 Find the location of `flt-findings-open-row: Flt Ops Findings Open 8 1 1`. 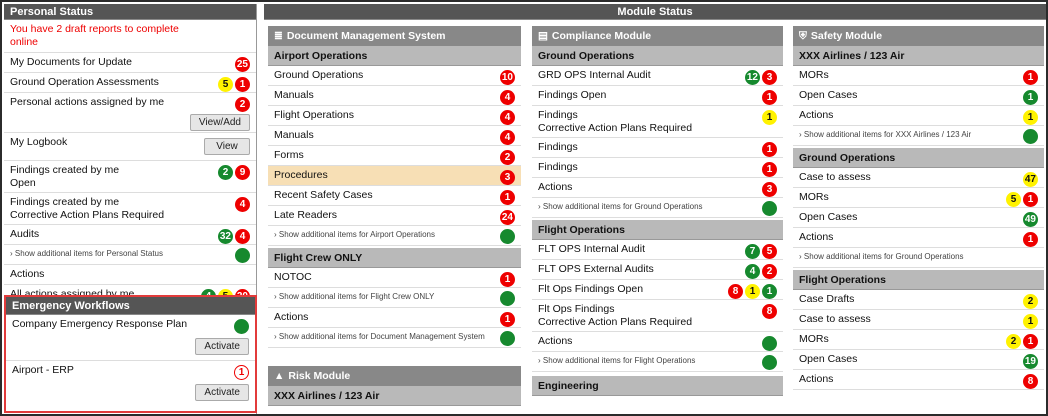

flt-findings-open-row: Flt Ops Findings Open 8 1 1 is located at coordinates (657, 290).